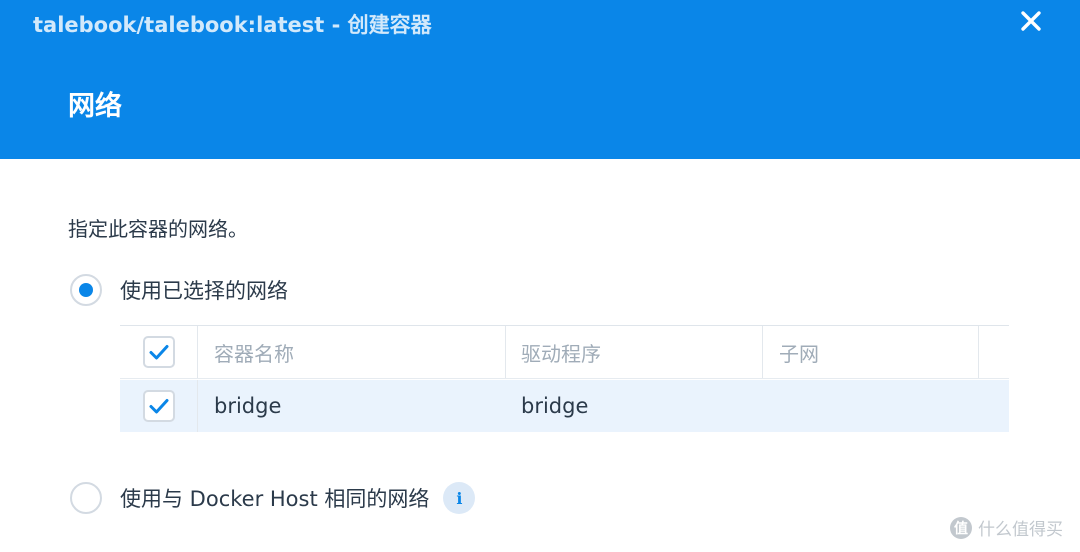  Describe the element at coordinates (158, 229) in the screenshot. I see `section-description: 指定此容器的网络。` at that location.